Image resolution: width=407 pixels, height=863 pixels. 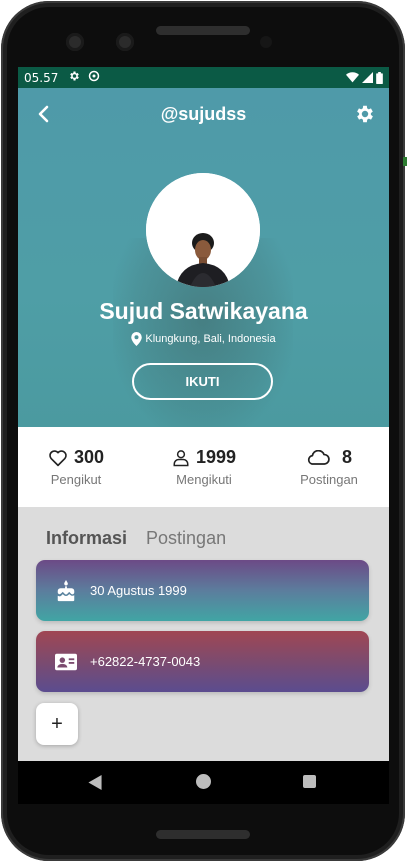 What do you see at coordinates (346, 457) in the screenshot?
I see `stat-value: 8` at bounding box center [346, 457].